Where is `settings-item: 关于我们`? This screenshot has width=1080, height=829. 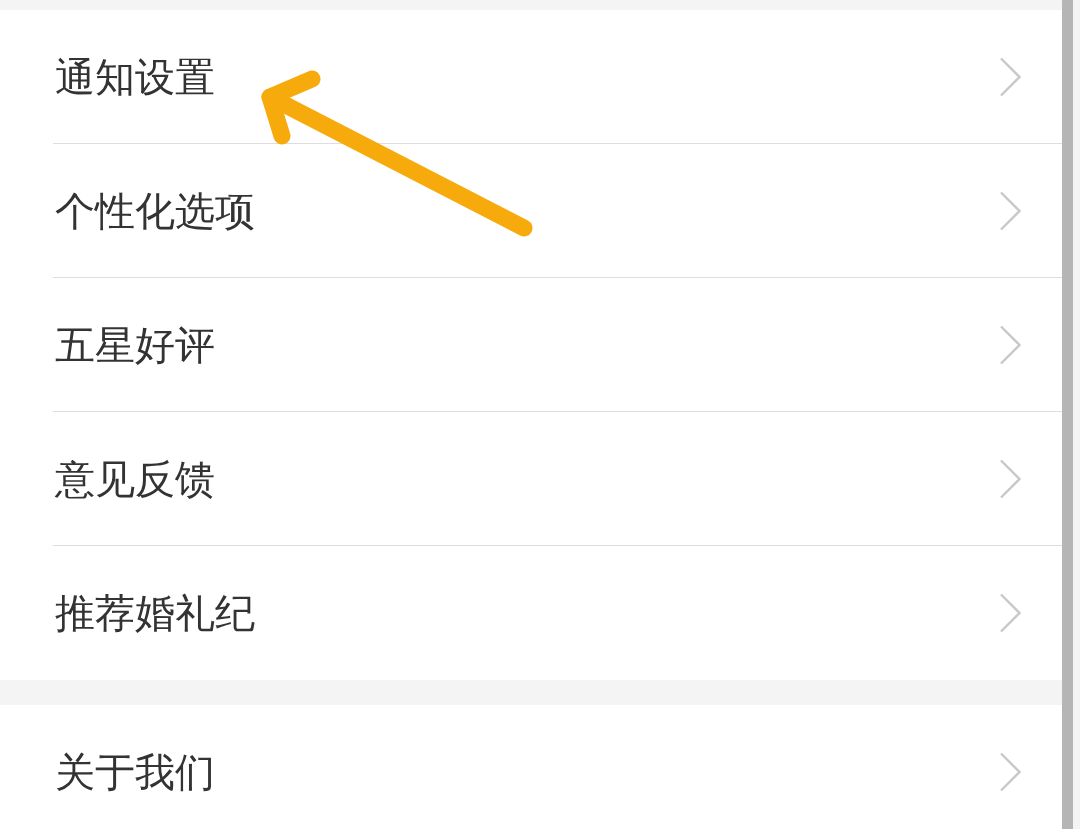
settings-item: 关于我们 is located at coordinates (531, 767).